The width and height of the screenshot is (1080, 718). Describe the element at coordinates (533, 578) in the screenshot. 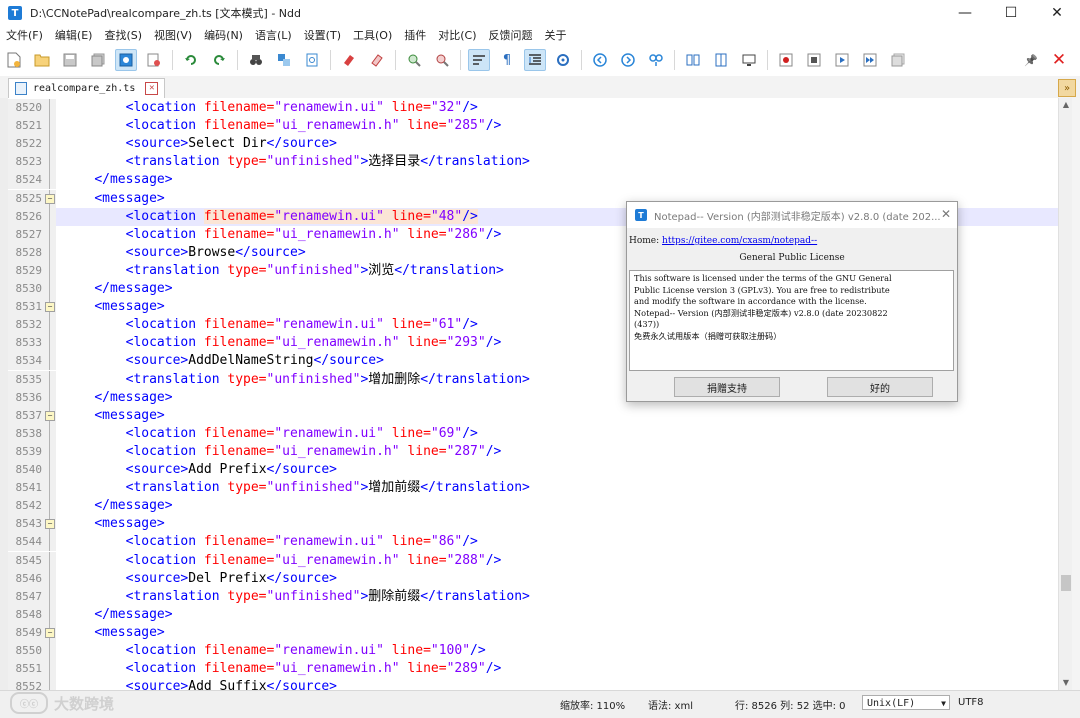

I see `code-line: 8546 <source>Del Prefix</source>` at that location.